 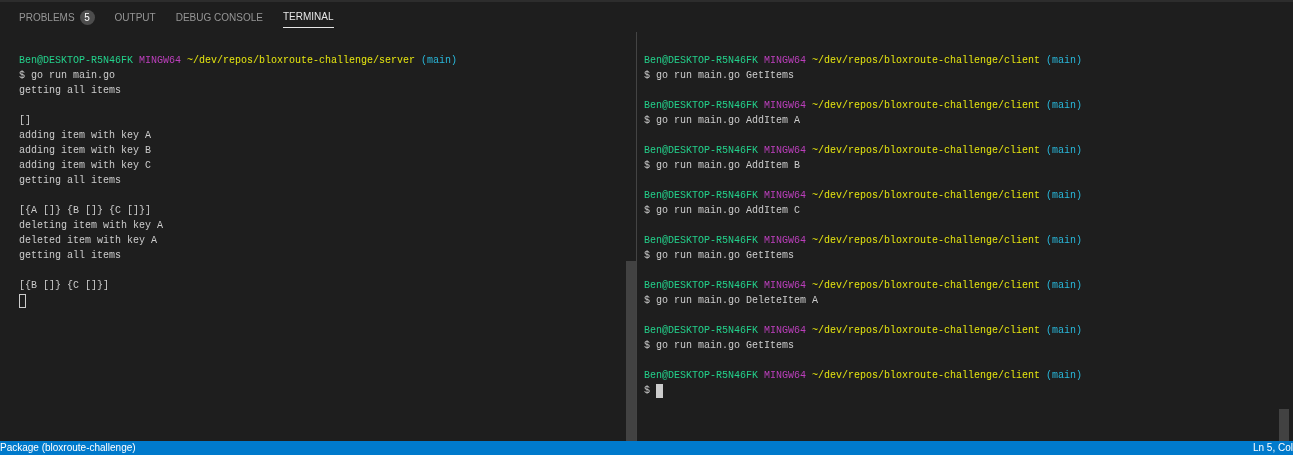 I want to click on terminal-line: $ go run main.go AddItem C, so click(x=722, y=210).